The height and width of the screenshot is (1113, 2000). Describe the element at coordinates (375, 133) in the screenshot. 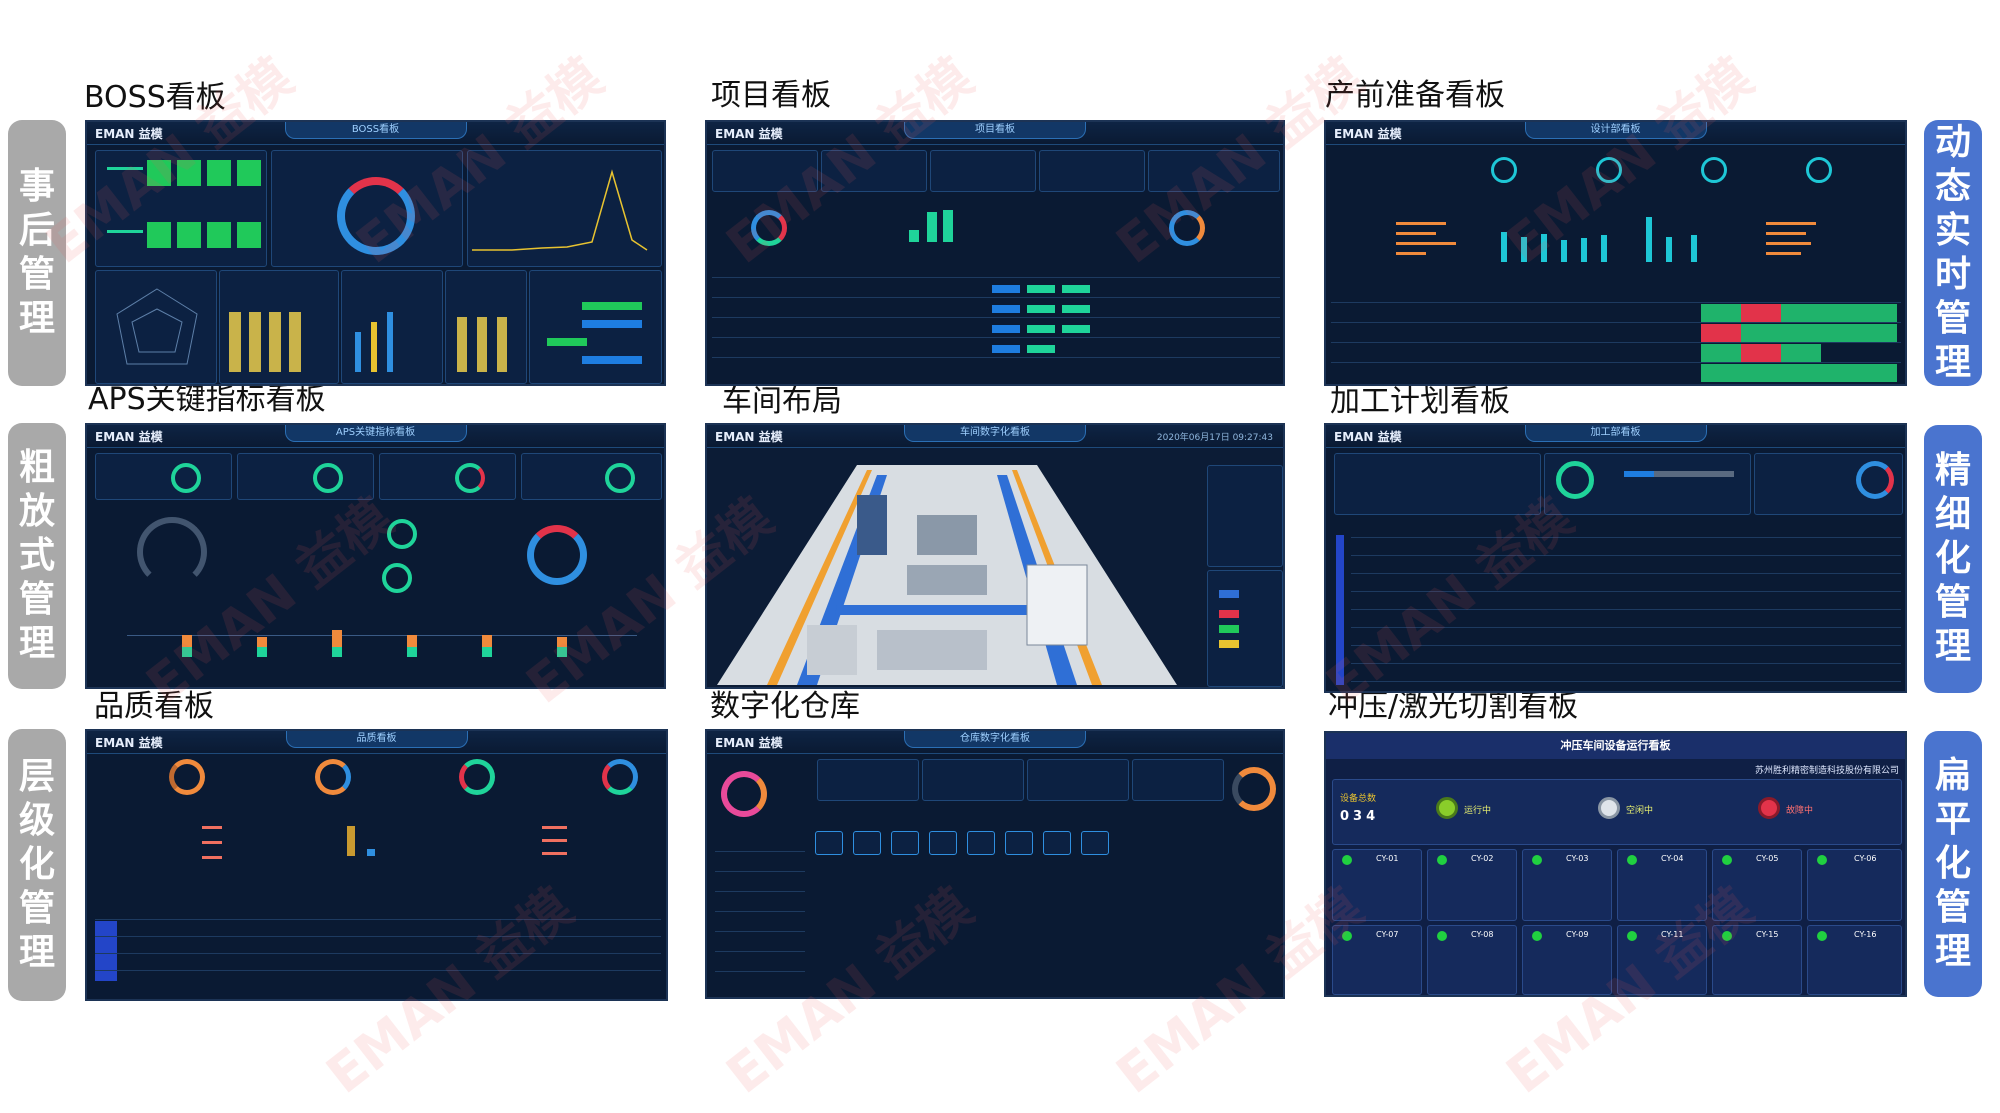

I see `panel-header: EMAN 益模 BOSS看板` at that location.